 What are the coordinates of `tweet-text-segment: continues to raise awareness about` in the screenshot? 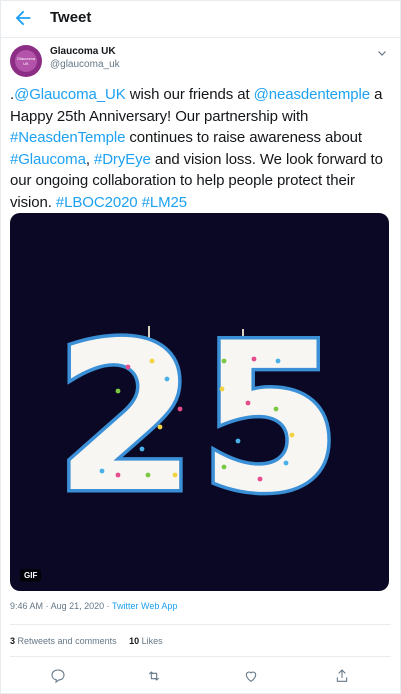 It's located at (243, 137).